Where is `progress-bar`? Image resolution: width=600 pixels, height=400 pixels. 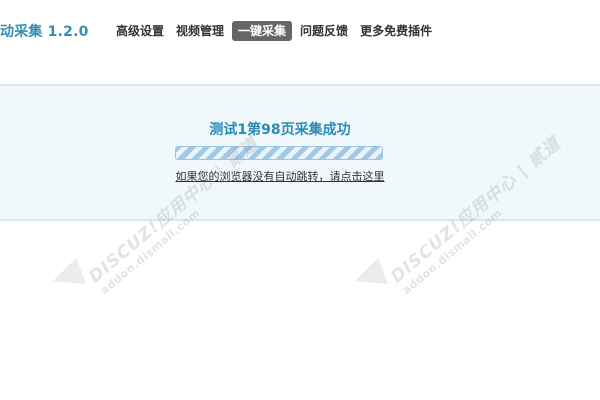 progress-bar is located at coordinates (279, 153).